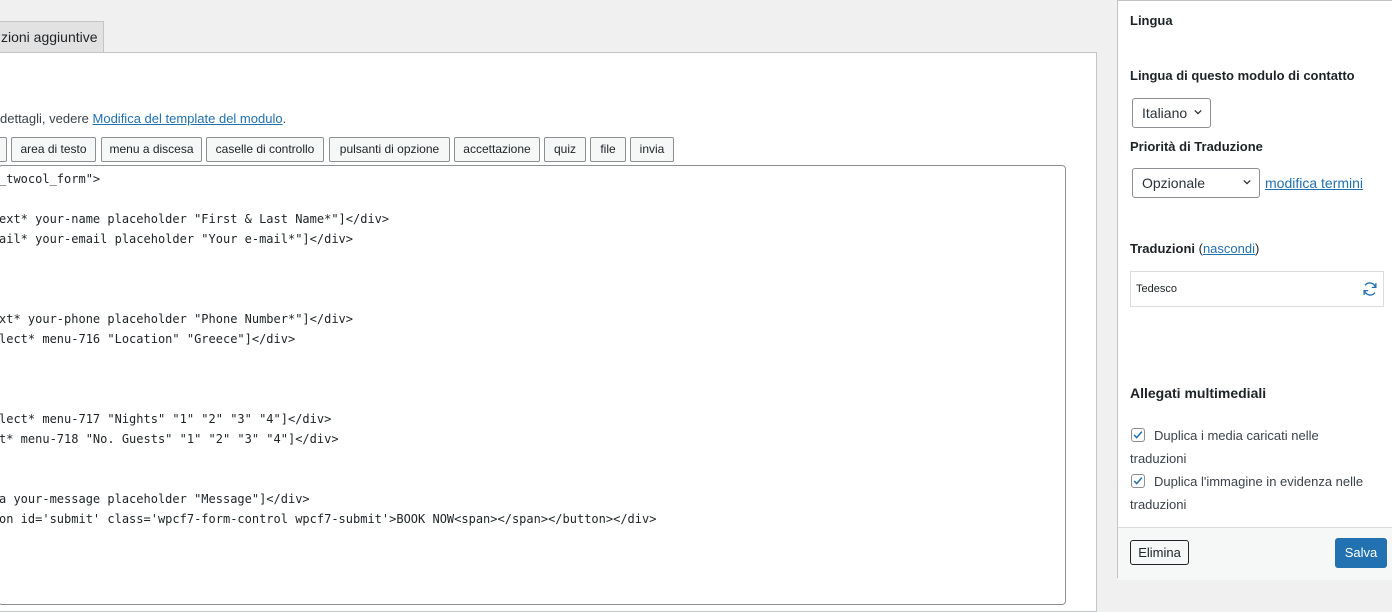  I want to click on tab-additional-settings: zioni aggiuntive, so click(52, 36).